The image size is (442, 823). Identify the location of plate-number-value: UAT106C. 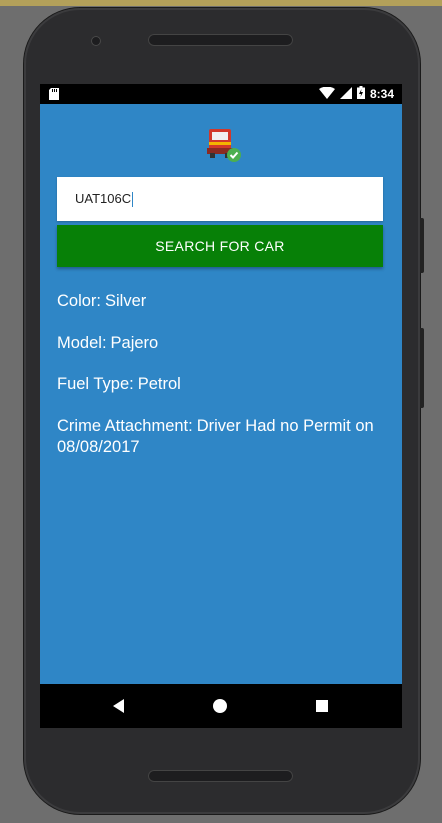
(103, 198).